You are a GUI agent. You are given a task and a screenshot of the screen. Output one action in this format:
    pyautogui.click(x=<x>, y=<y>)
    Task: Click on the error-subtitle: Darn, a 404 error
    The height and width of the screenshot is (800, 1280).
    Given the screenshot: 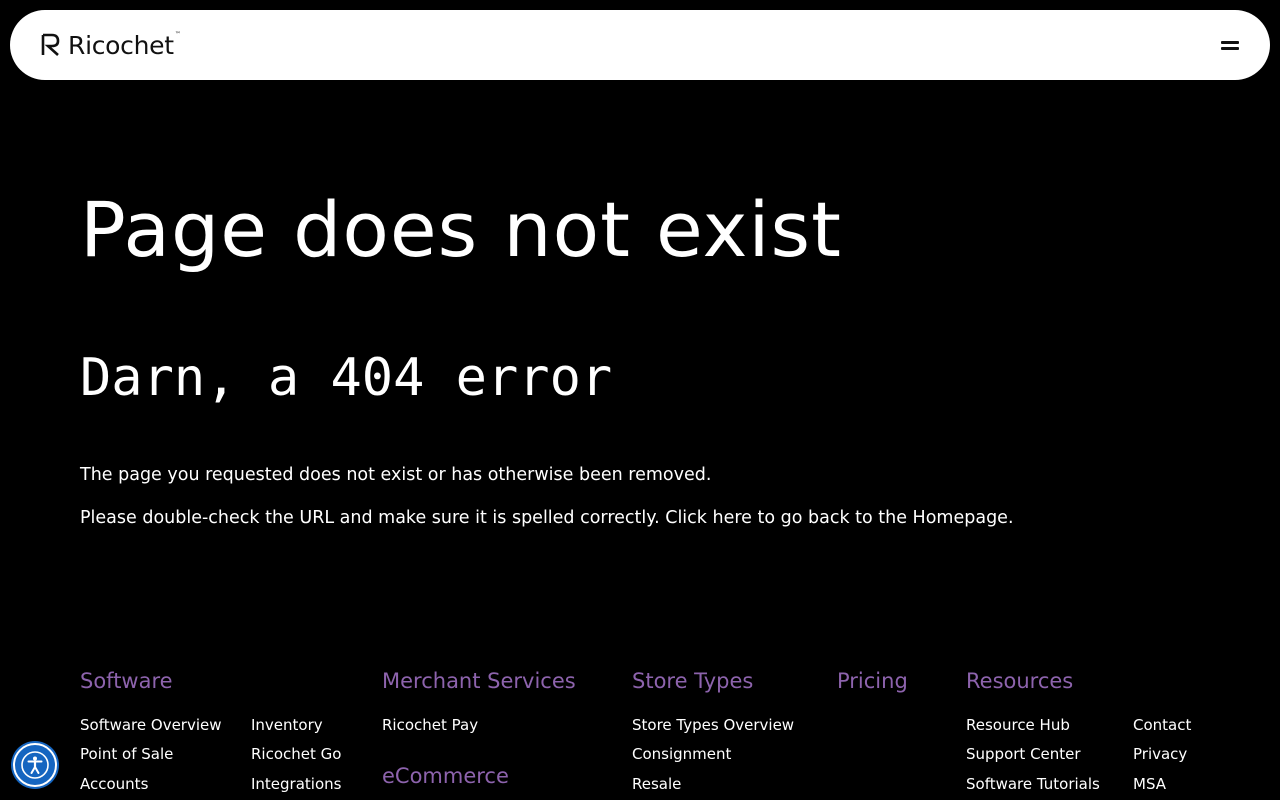 What is the action you would take?
    pyautogui.click(x=346, y=378)
    